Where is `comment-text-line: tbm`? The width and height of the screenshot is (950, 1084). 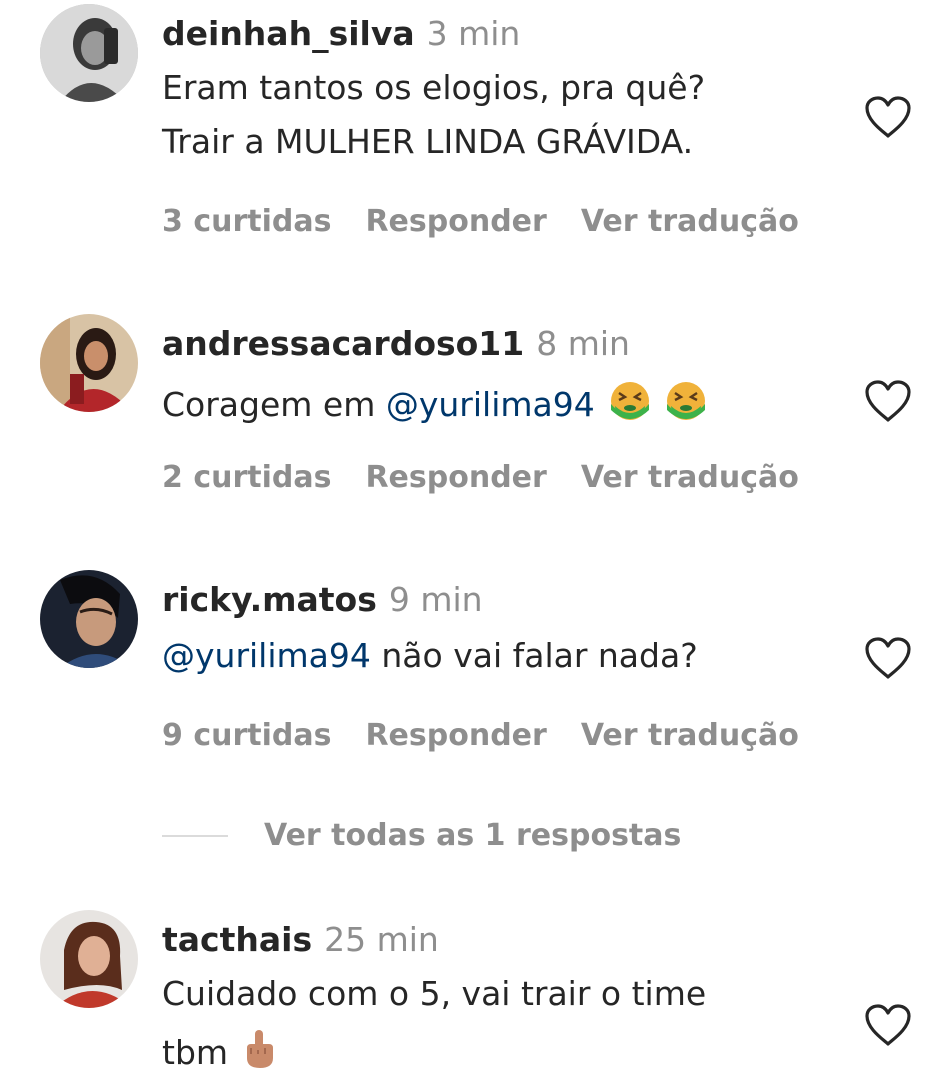 comment-text-line: tbm is located at coordinates (219, 1050).